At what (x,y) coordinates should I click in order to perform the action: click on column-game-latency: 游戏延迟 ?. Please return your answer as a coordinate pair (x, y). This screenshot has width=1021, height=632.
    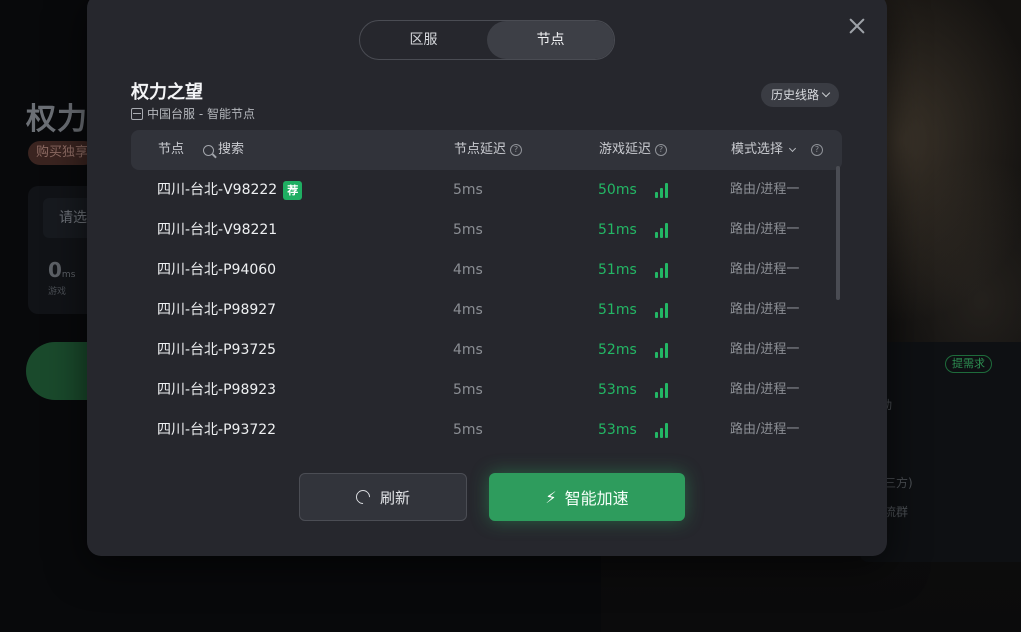
    Looking at the image, I should click on (633, 150).